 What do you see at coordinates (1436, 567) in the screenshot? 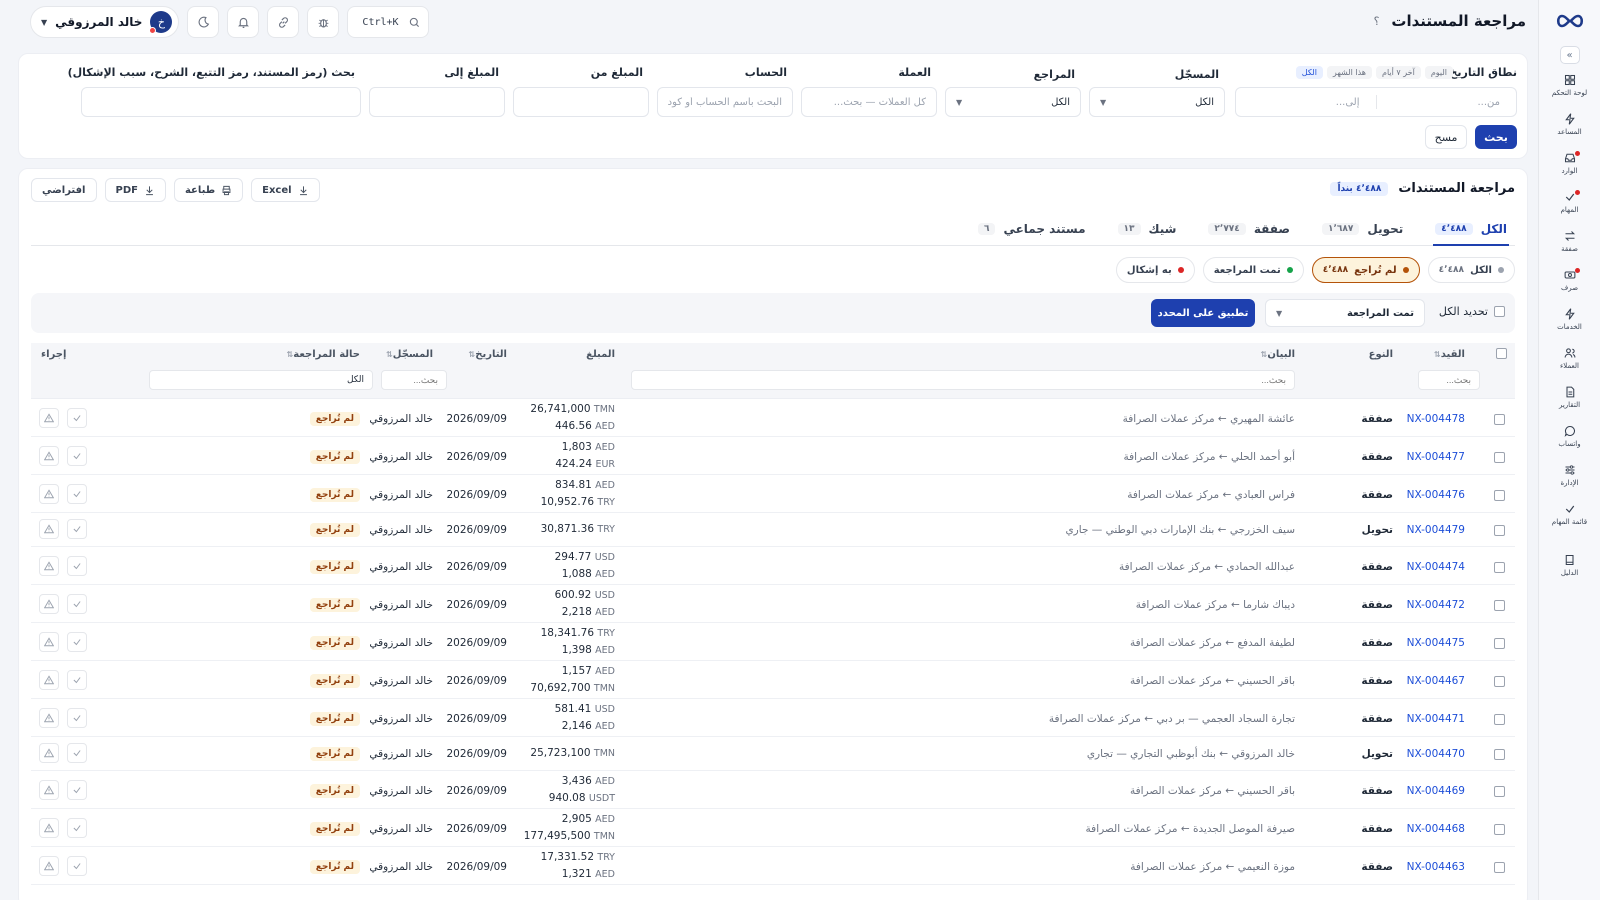
I see `row-id-link: NX-004474` at bounding box center [1436, 567].